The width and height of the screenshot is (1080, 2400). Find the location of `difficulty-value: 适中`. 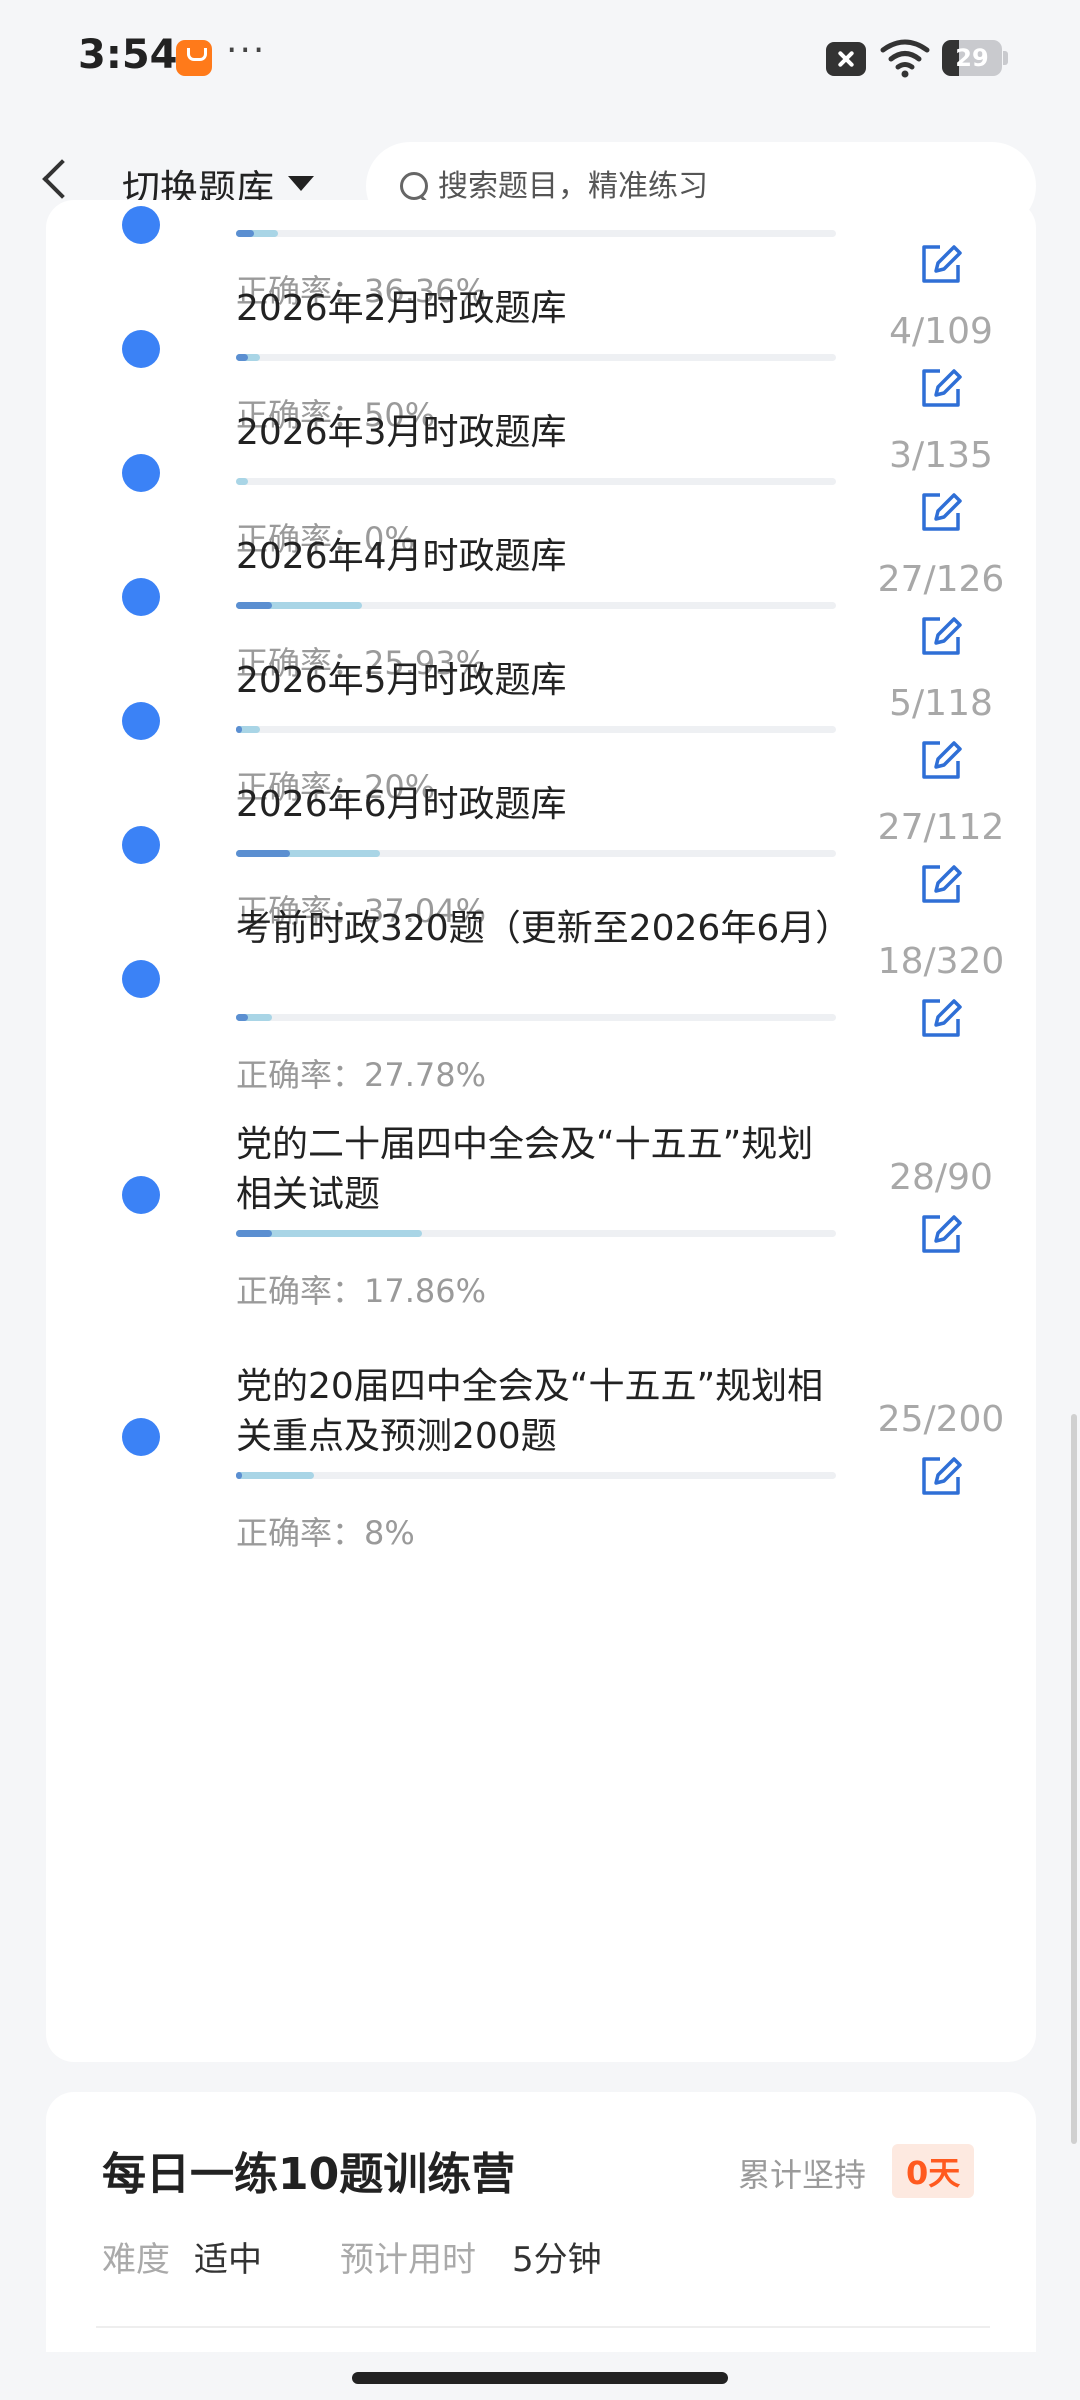

difficulty-value: 适中 is located at coordinates (228, 2260).